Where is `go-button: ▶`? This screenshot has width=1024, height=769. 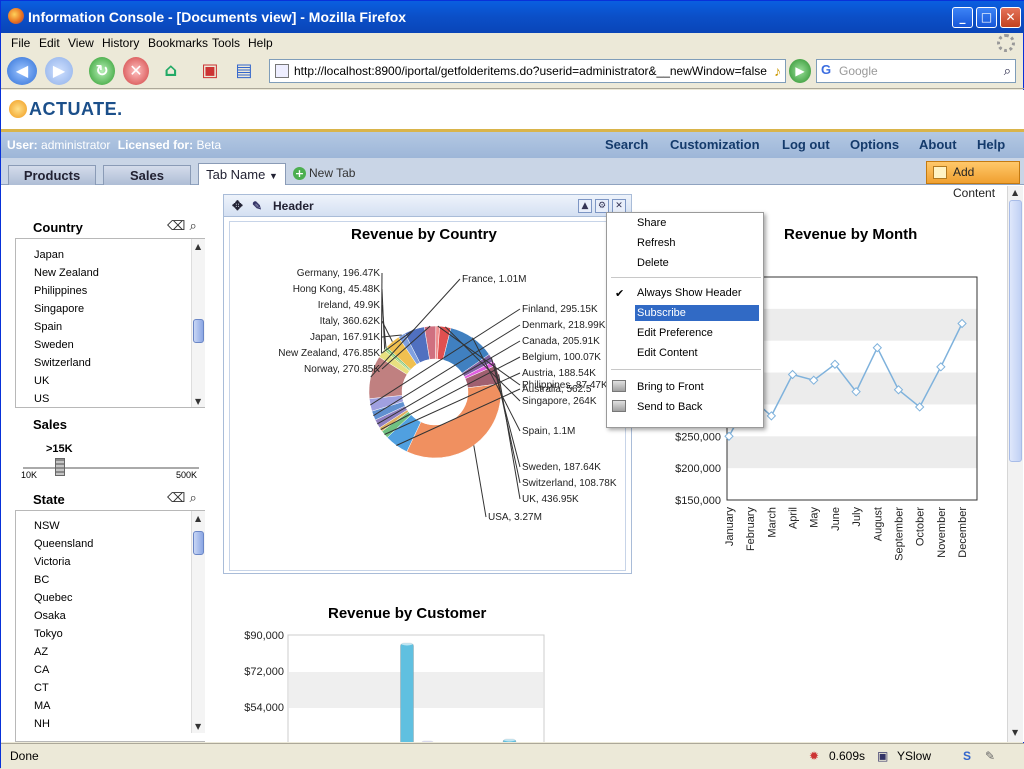 go-button: ▶ is located at coordinates (800, 71).